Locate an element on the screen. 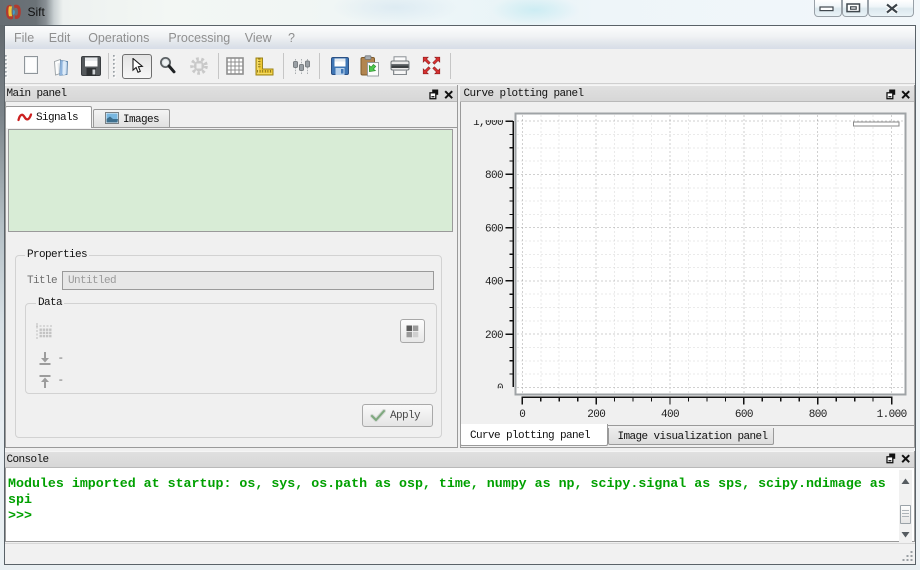 The height and width of the screenshot is (570, 920). svg-text: 0 is located at coordinates (522, 415).